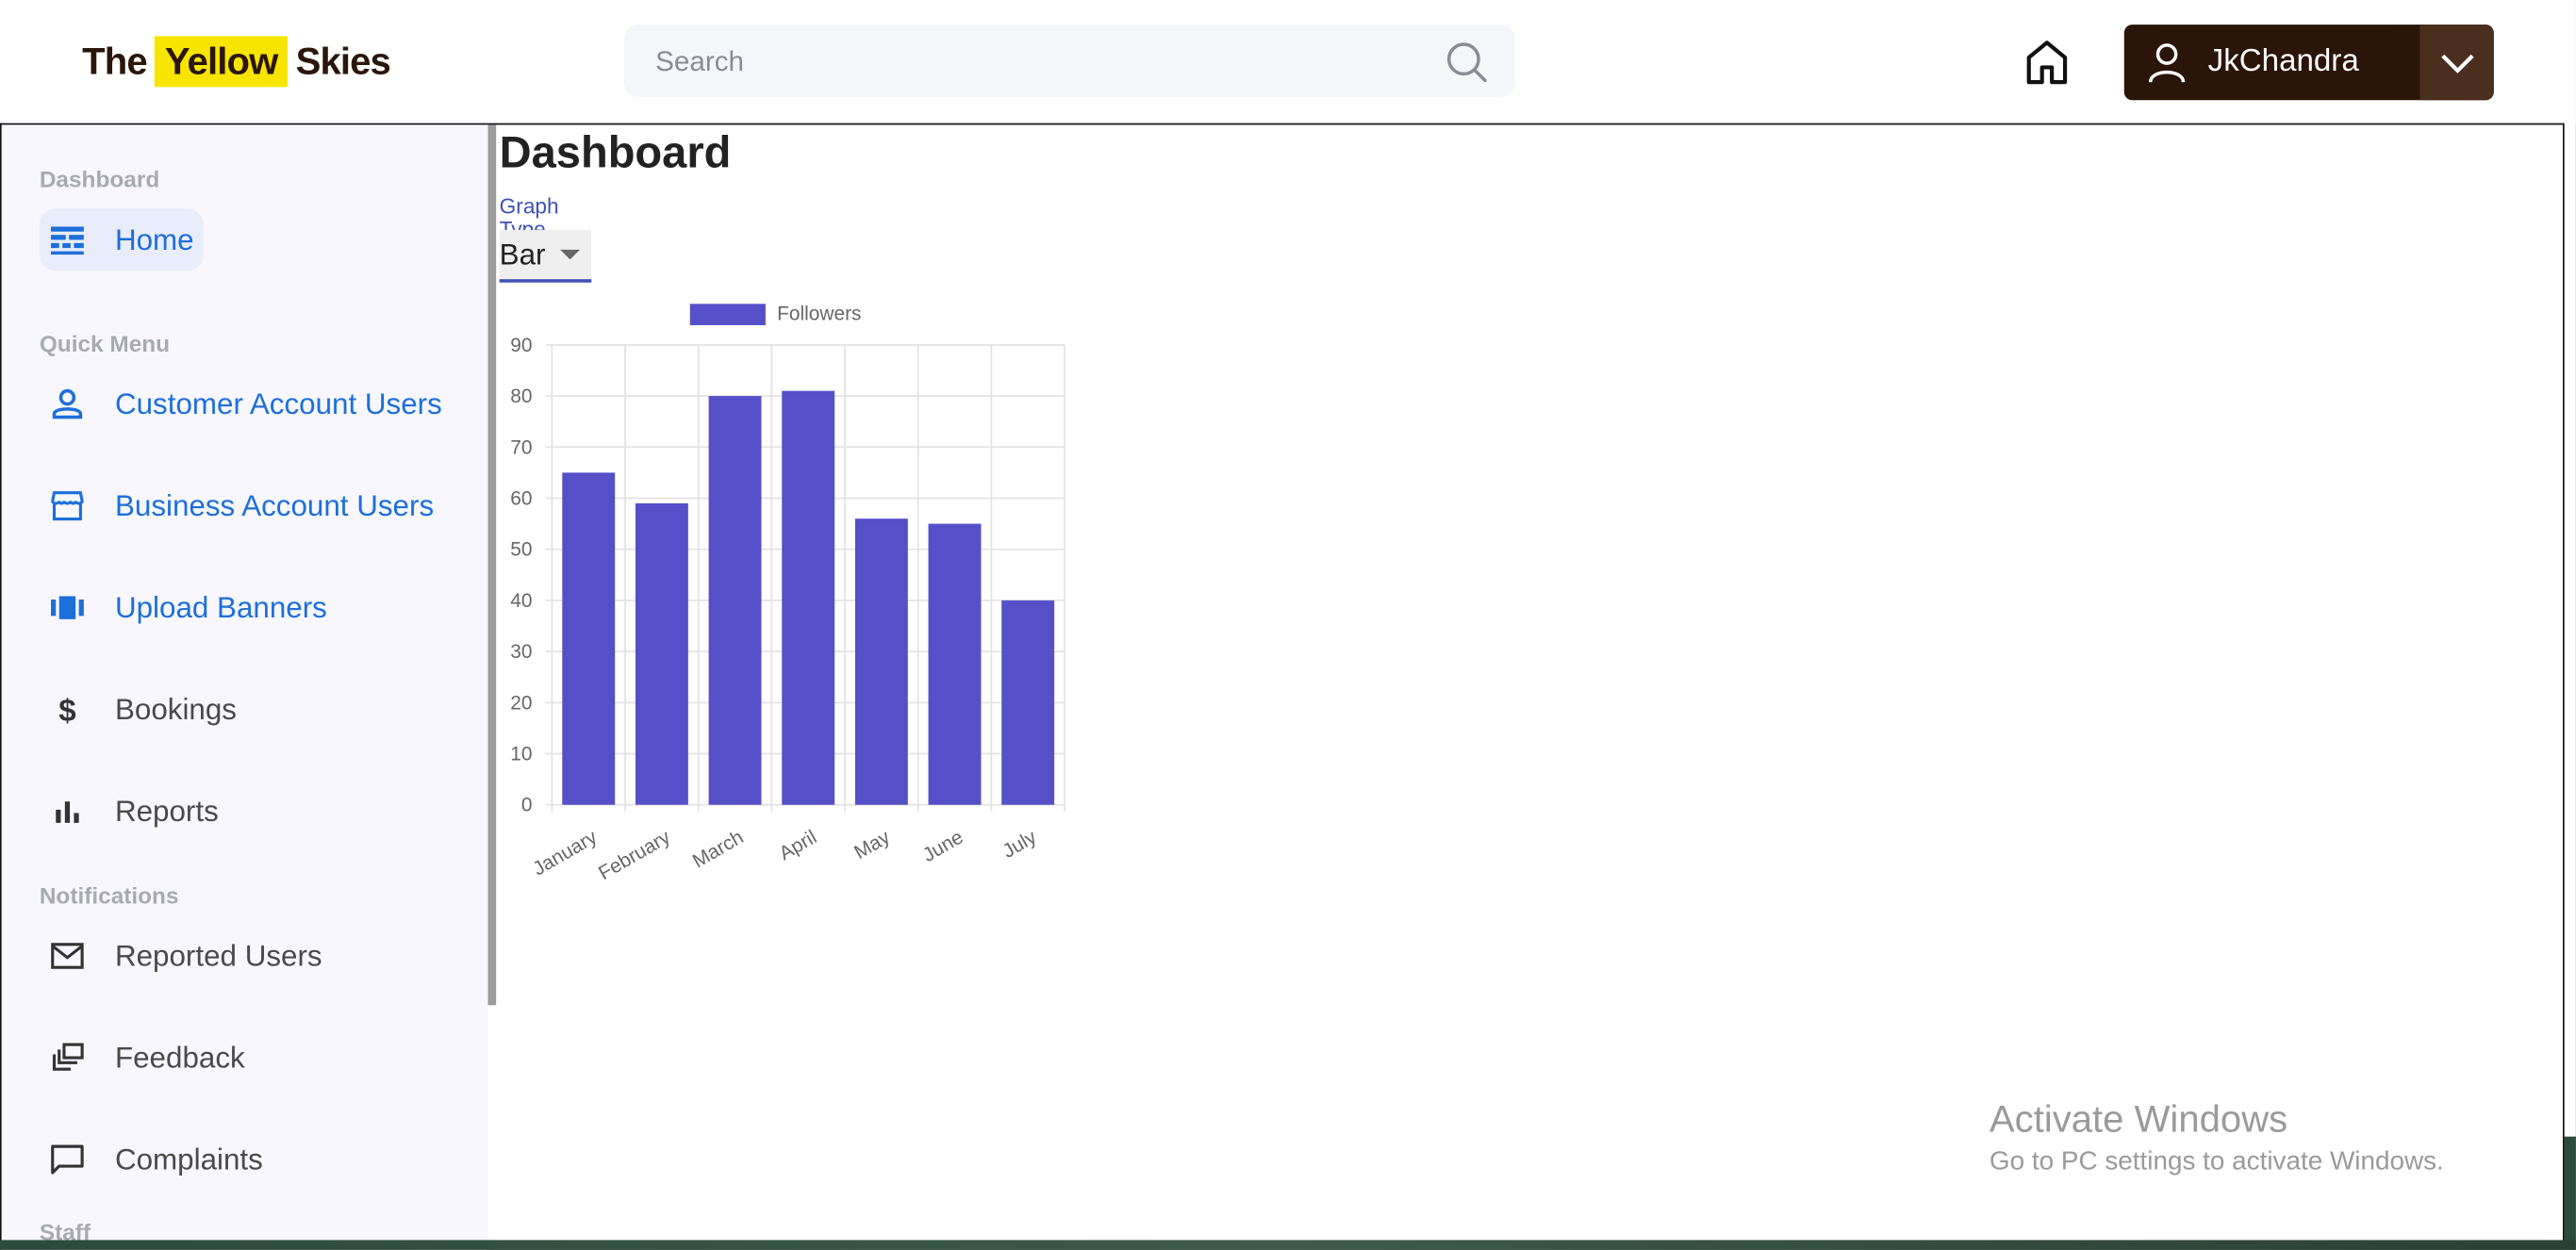 The height and width of the screenshot is (1250, 2576). I want to click on chevron-down-icon, so click(2457, 64).